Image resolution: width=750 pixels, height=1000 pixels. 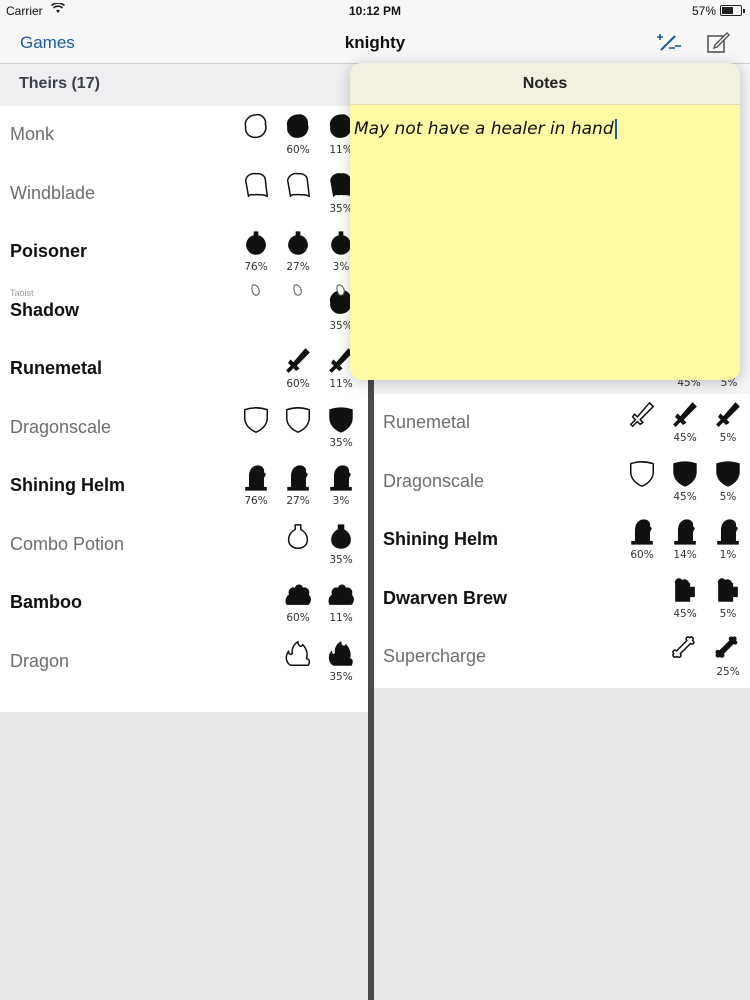 What do you see at coordinates (685, 613) in the screenshot?
I see `probability-percent: 45%` at bounding box center [685, 613].